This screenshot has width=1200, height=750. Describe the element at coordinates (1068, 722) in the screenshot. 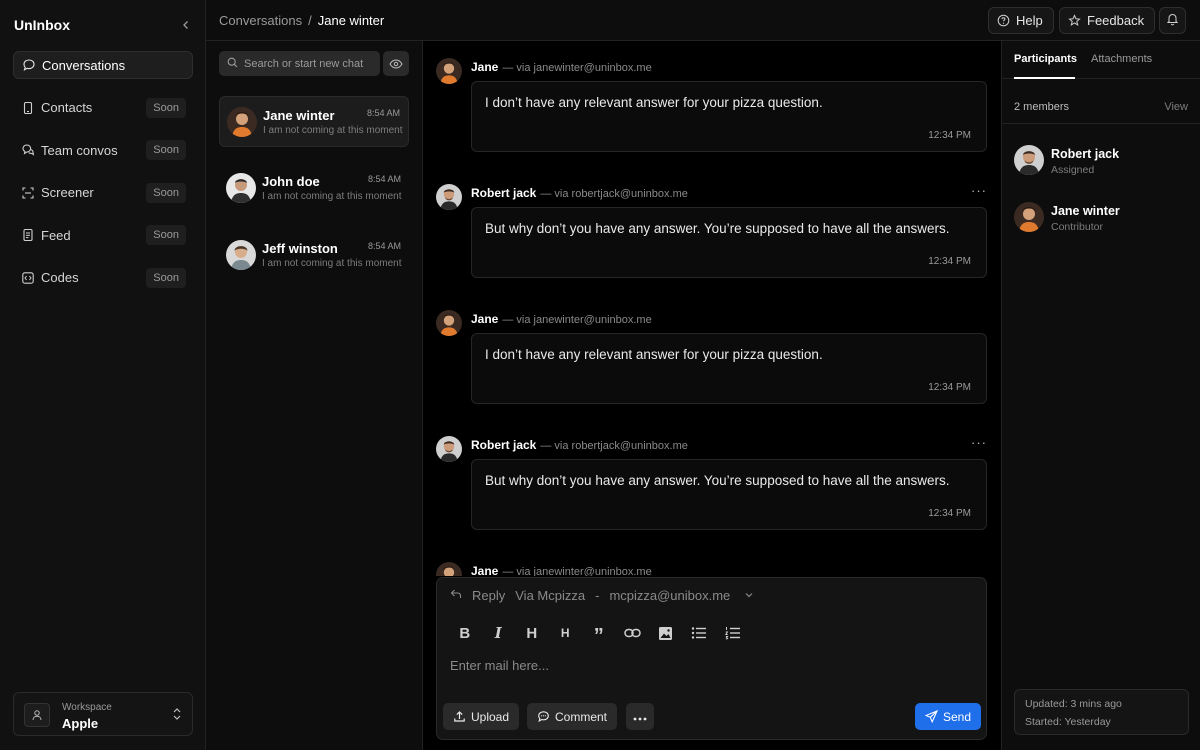

I see `started-text: Started: Yesterday` at that location.